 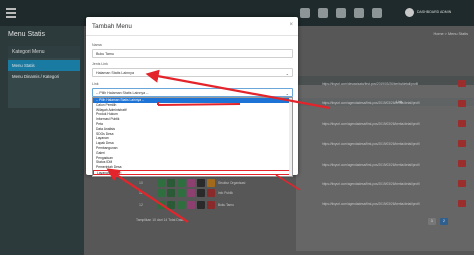 I want to click on folder-icon, so click(x=323, y=13).